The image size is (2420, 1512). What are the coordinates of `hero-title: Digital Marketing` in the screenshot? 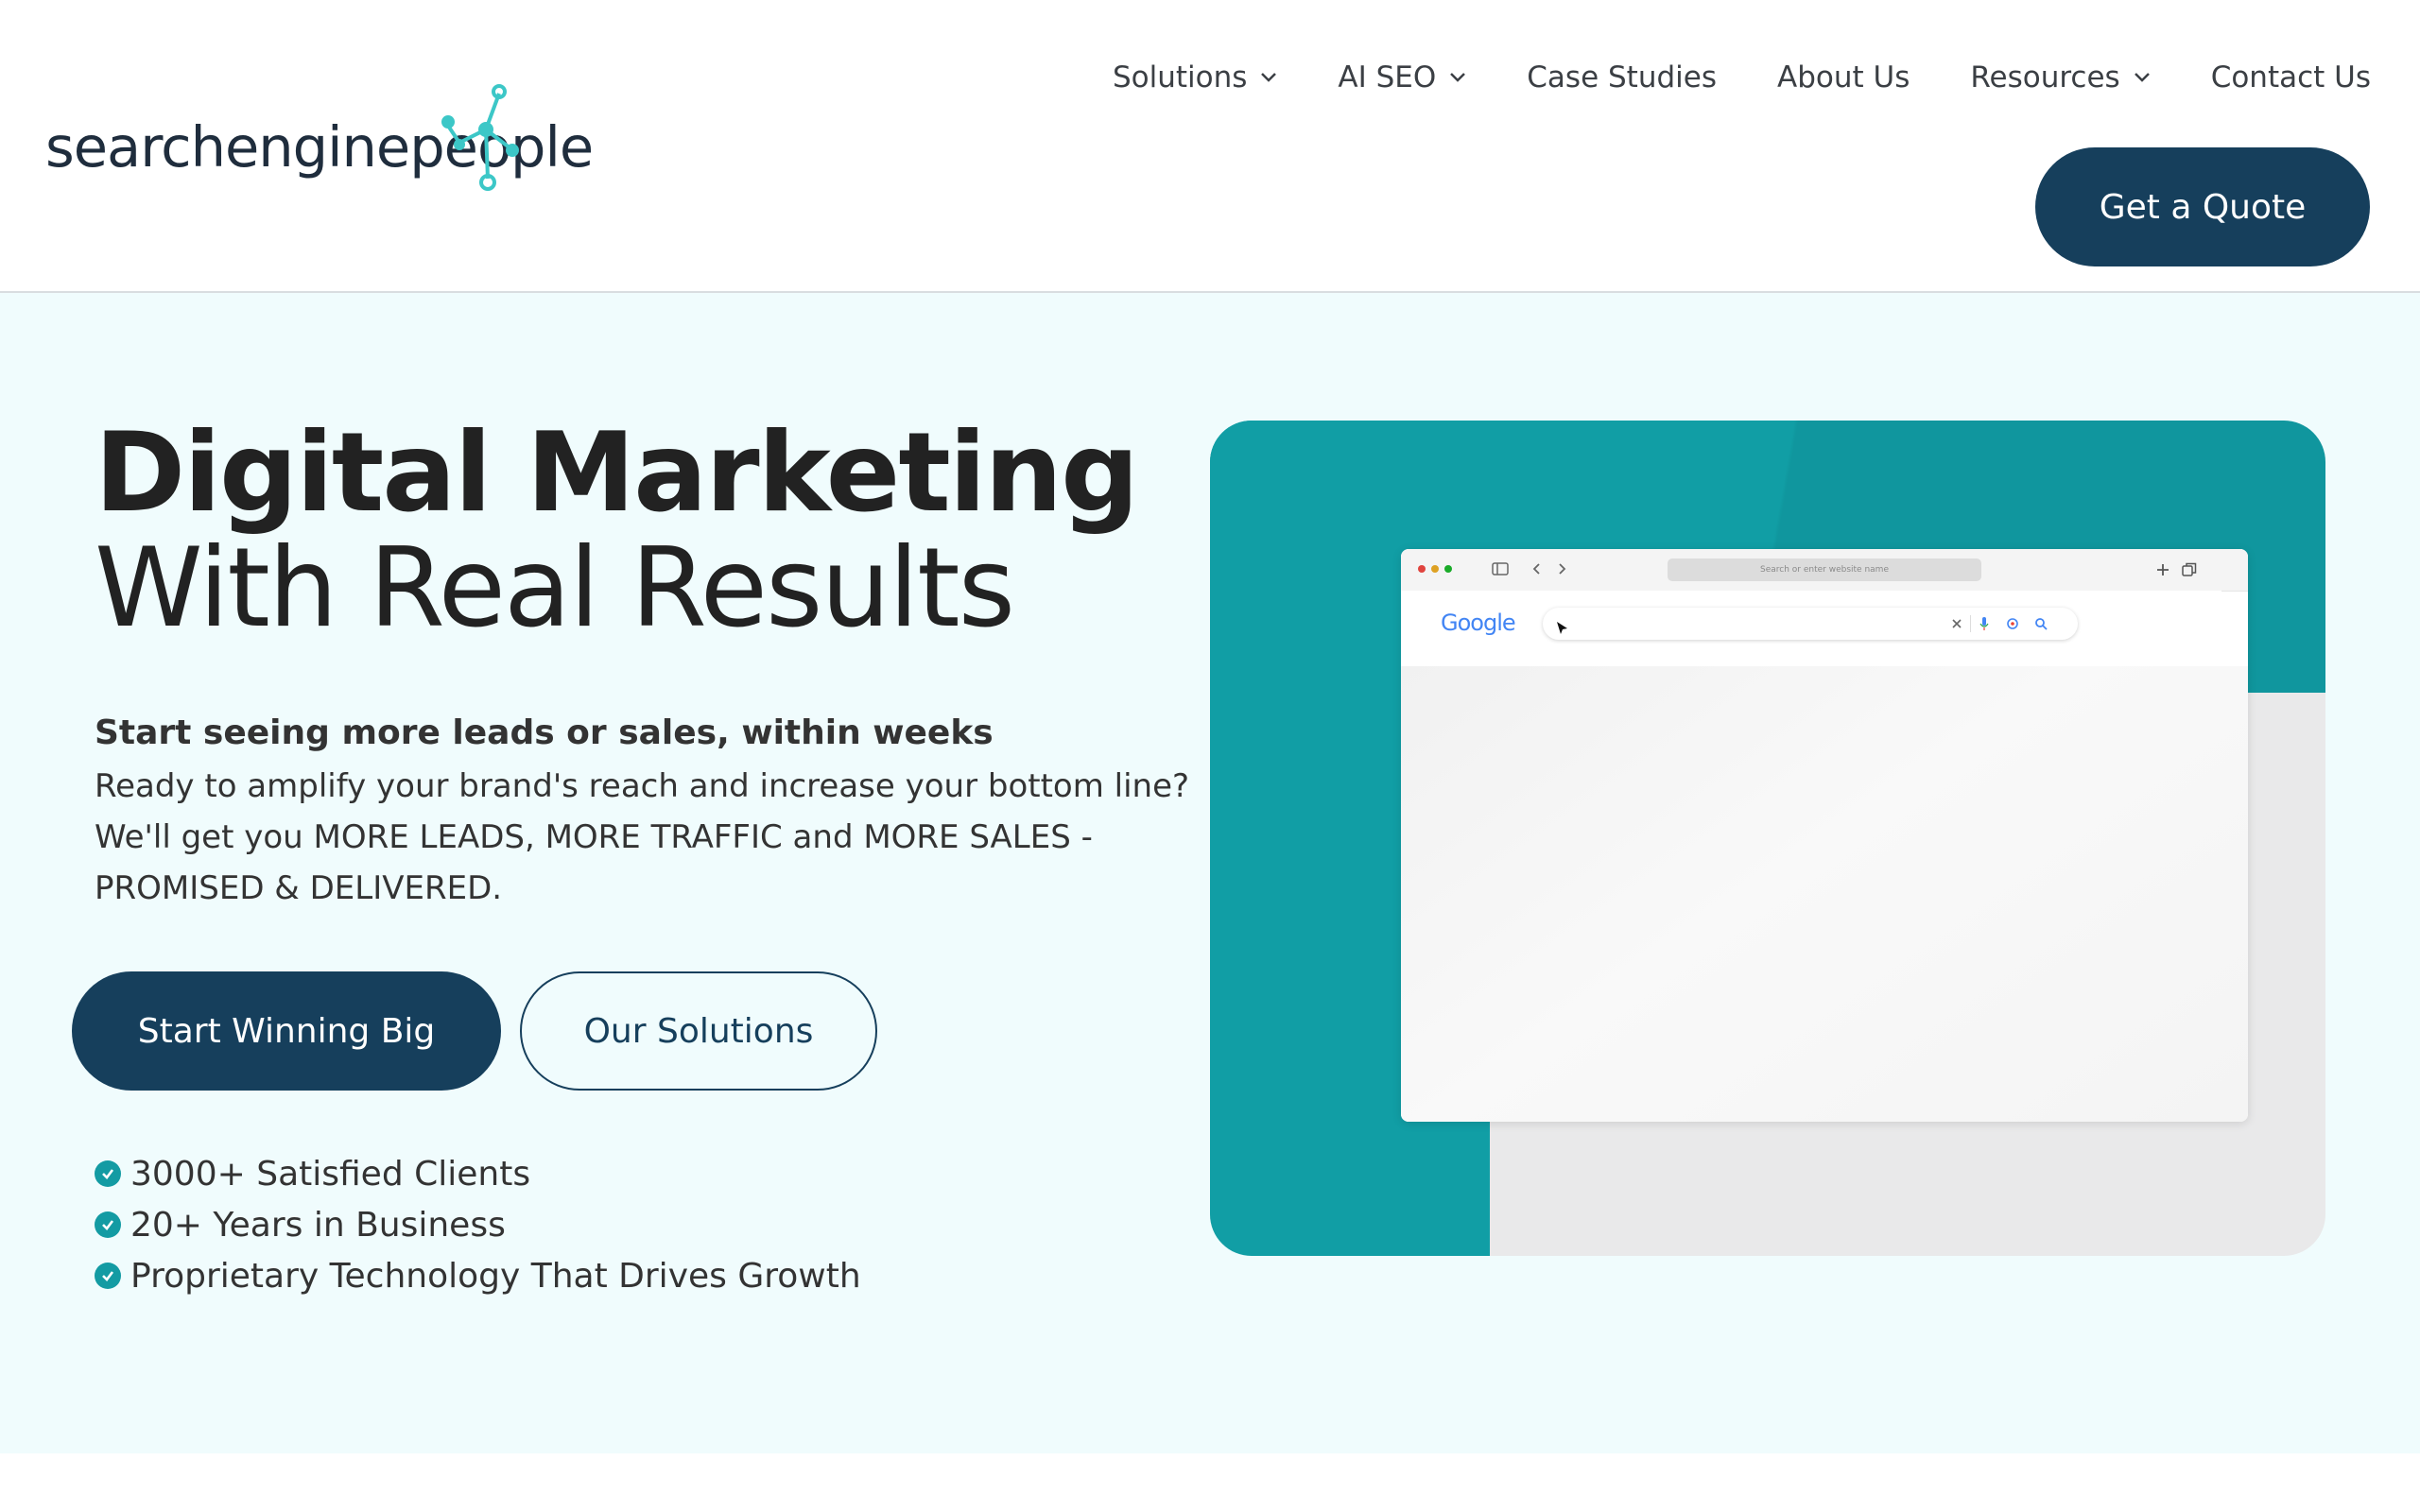 It's located at (617, 473).